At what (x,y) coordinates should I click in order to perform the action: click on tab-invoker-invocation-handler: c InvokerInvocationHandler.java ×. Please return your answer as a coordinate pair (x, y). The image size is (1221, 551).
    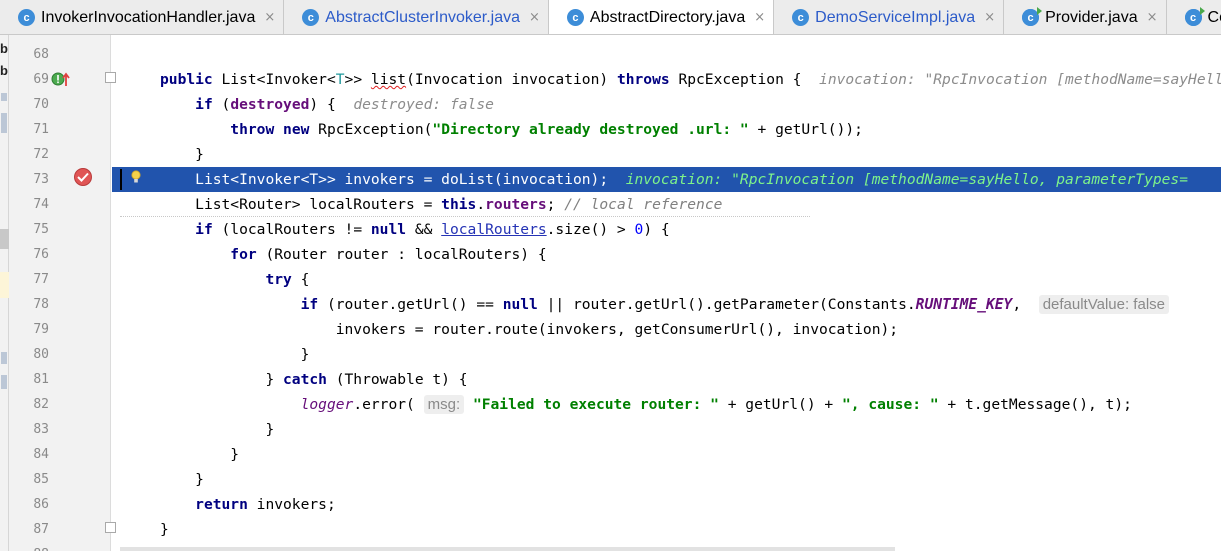
    Looking at the image, I should click on (142, 17).